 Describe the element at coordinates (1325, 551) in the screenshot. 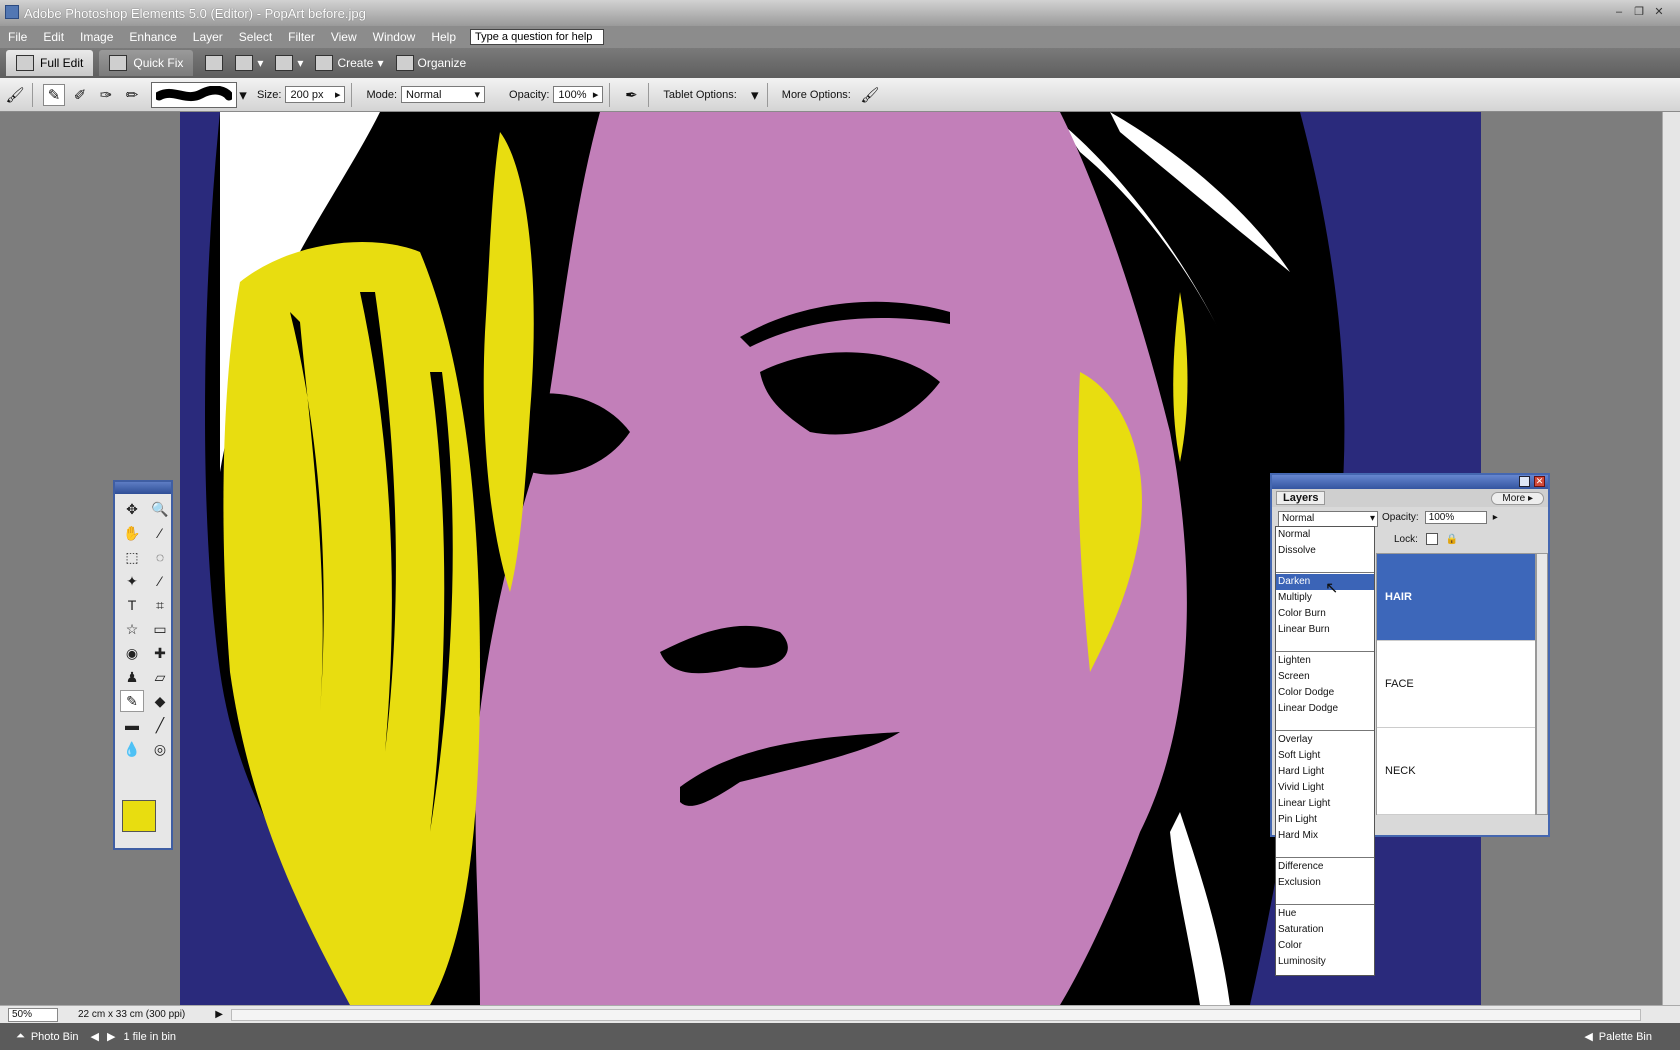

I see `blend-option: Dissolve` at that location.